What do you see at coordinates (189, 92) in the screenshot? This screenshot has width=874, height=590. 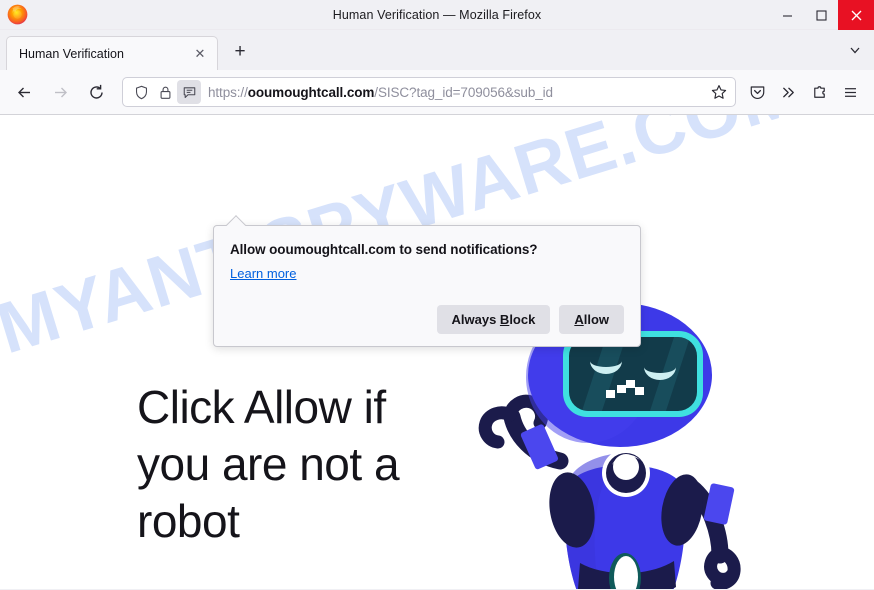 I see `notification-bubble-icon` at bounding box center [189, 92].